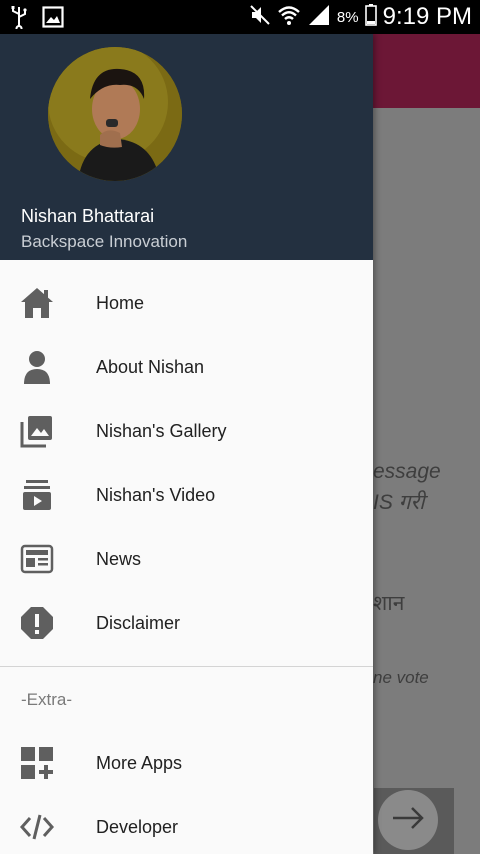 This screenshot has height=854, width=480. What do you see at coordinates (186, 303) in the screenshot?
I see `menu-item-home: Home` at bounding box center [186, 303].